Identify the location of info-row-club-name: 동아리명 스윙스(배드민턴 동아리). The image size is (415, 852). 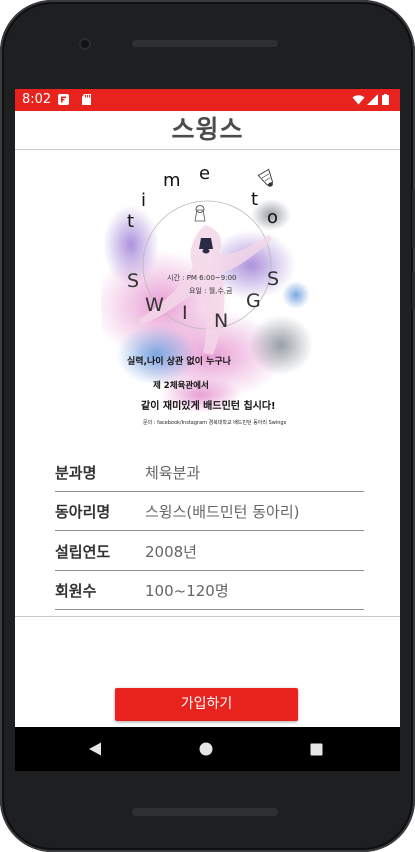
(209, 511).